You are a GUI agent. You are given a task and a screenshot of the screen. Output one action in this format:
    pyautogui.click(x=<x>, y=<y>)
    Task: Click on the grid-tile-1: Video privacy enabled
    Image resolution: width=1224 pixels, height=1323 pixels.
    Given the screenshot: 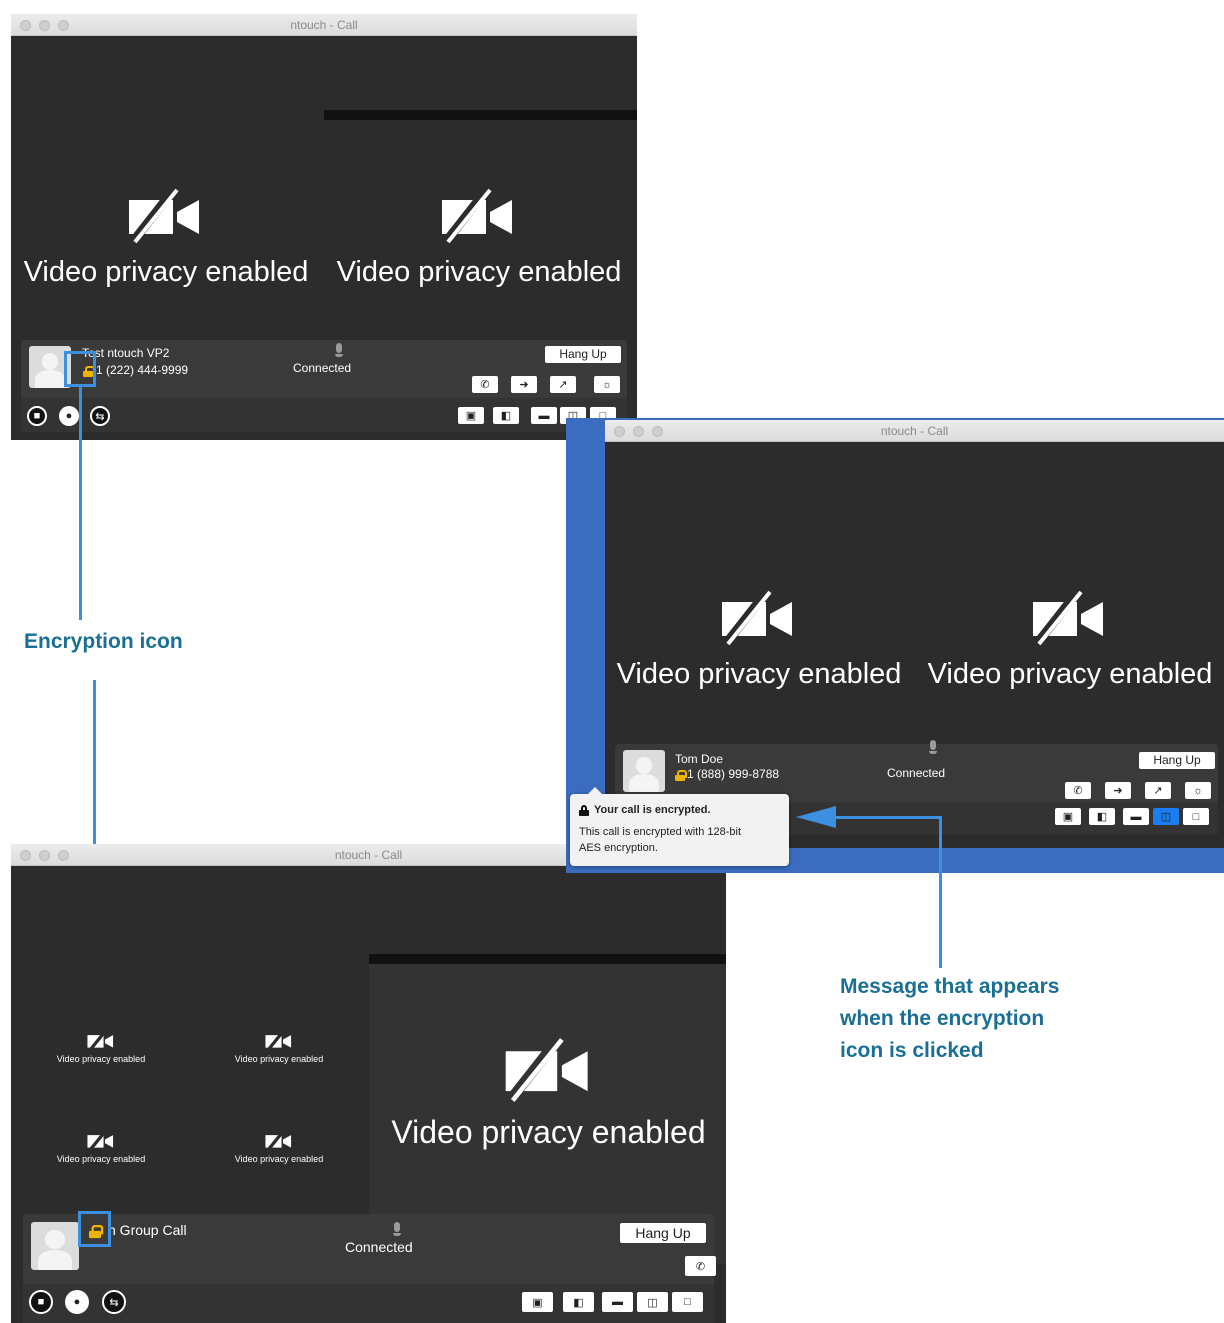 What is the action you would take?
    pyautogui.click(x=101, y=1047)
    